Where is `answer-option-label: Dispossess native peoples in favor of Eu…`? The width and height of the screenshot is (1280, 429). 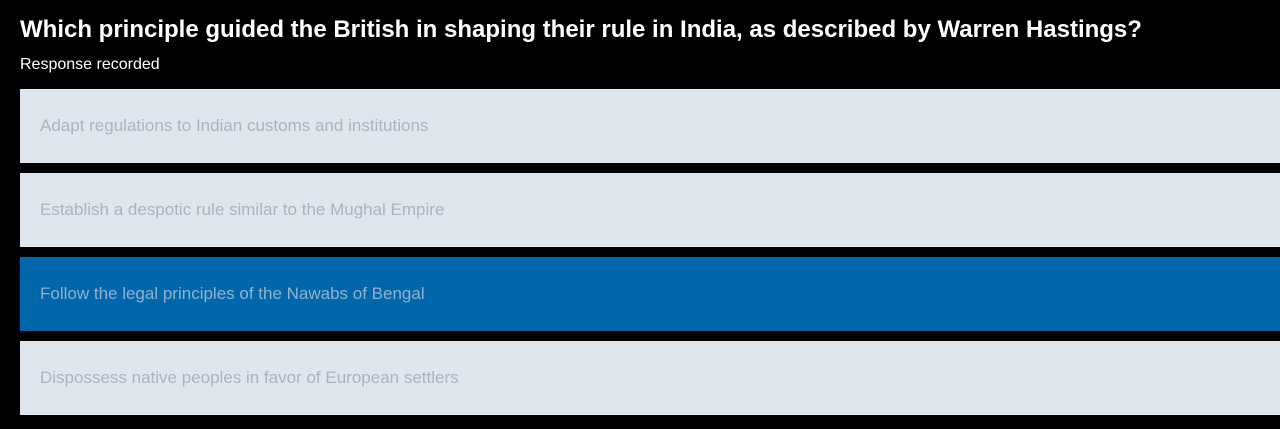
answer-option-label: Dispossess native peoples in favor of Eu… is located at coordinates (249, 377).